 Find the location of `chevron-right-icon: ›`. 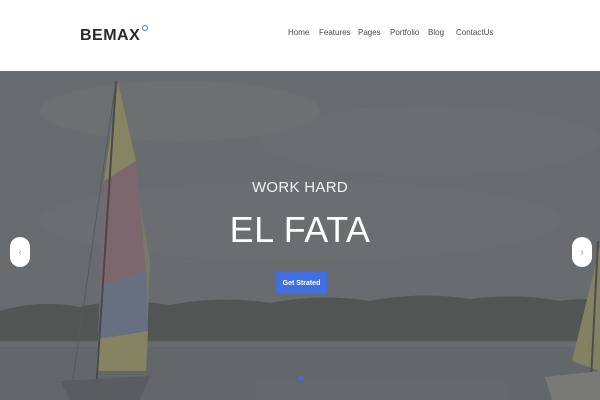

chevron-right-icon: › is located at coordinates (582, 252).